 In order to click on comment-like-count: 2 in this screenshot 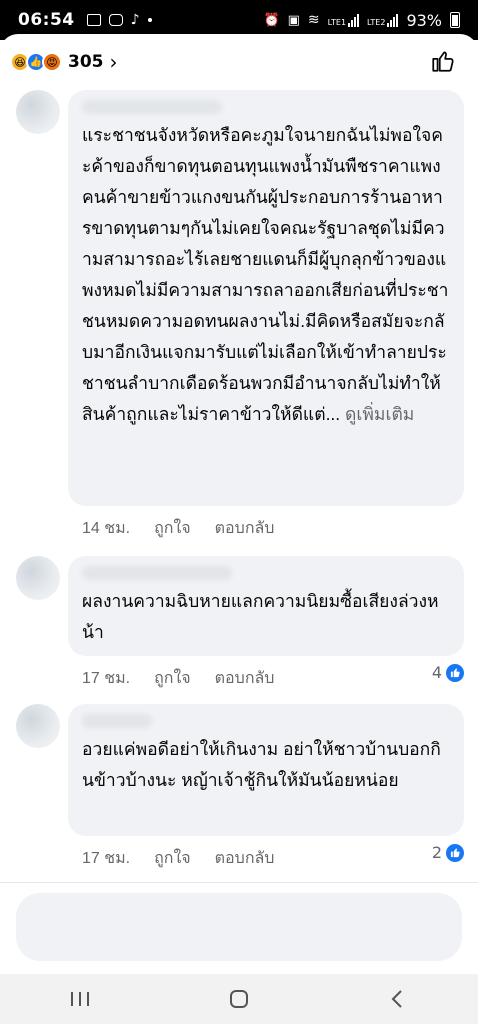, I will do `click(448, 852)`.